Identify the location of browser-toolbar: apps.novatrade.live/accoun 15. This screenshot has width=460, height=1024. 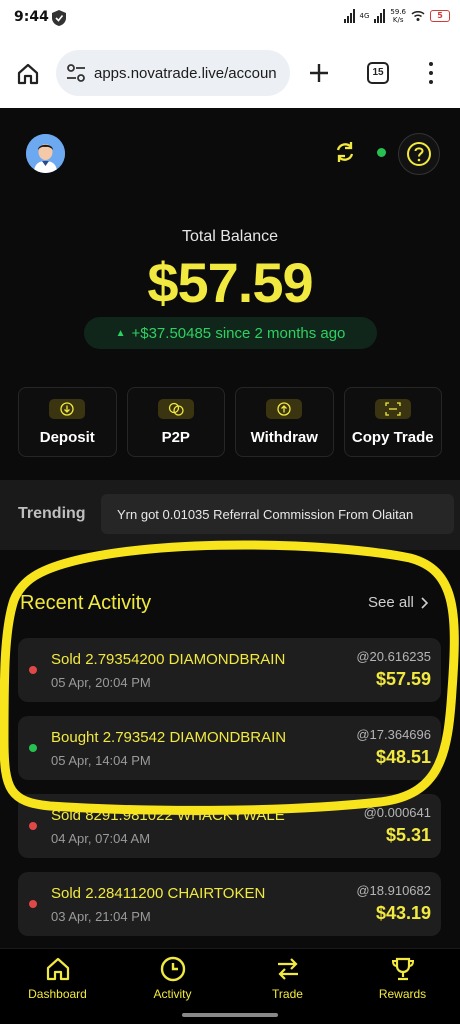
(230, 73).